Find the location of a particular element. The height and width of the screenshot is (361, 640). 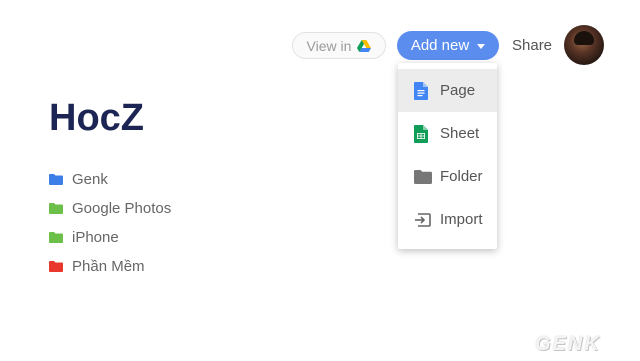

folder-item-phan-mem: Phần Mềm is located at coordinates (110, 266).